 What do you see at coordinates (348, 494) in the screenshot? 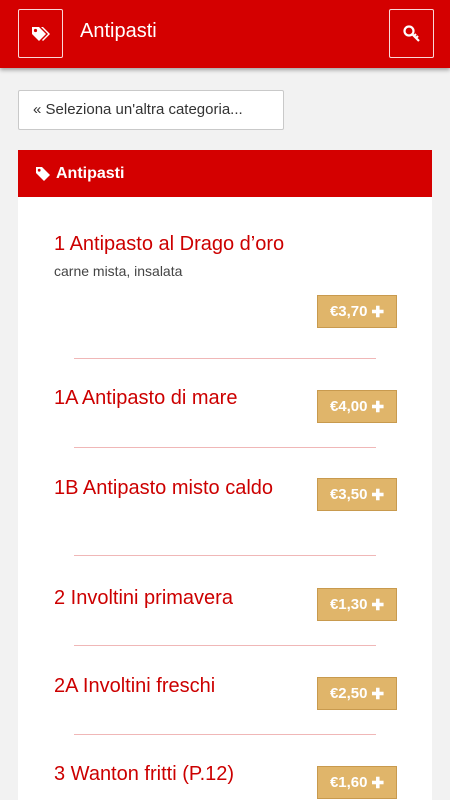
I see `item-price: €3,50` at bounding box center [348, 494].